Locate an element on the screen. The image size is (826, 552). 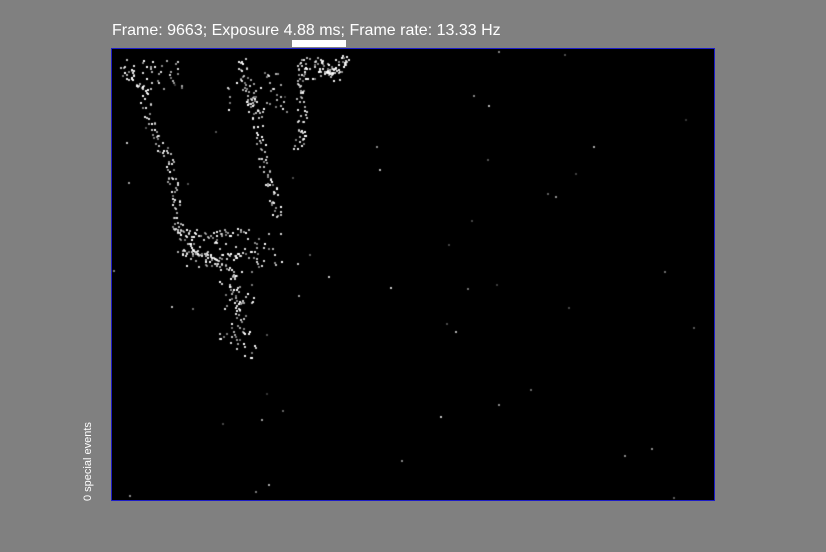
special-events-label: 0 special events is located at coordinates (88, 461).